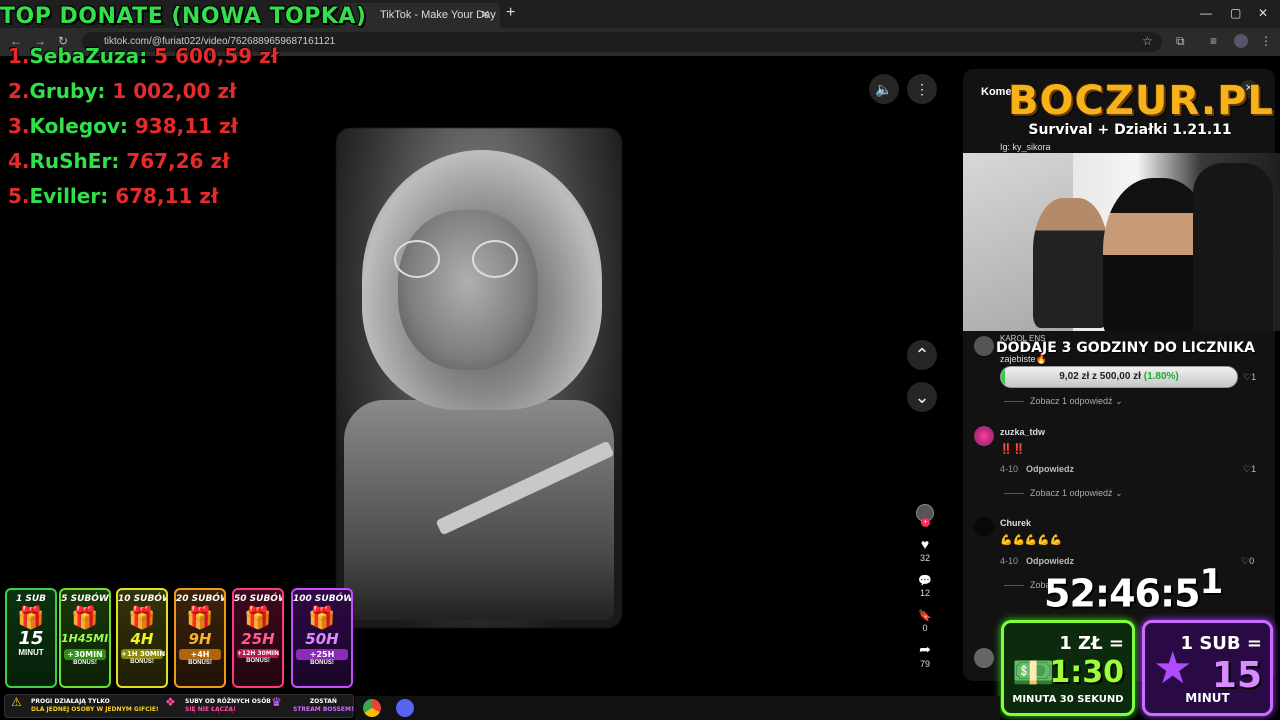 Image resolution: width=1280 pixels, height=720 pixels. I want to click on save-action: 🔖 0, so click(925, 619).